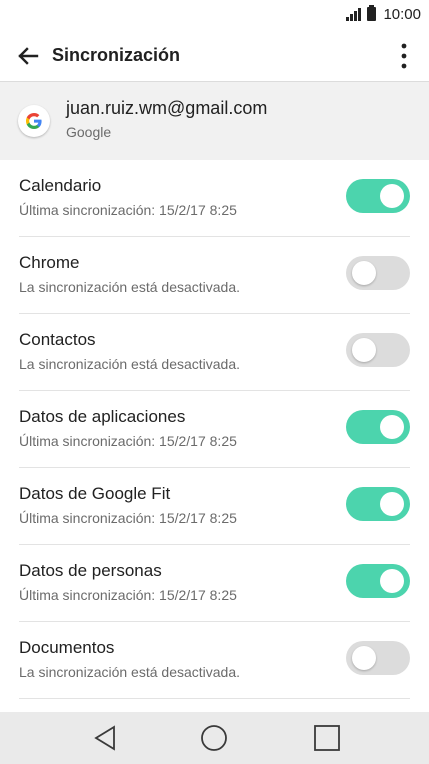 Image resolution: width=429 pixels, height=764 pixels. I want to click on sync-item-title: Datos de Google Fit, so click(95, 493).